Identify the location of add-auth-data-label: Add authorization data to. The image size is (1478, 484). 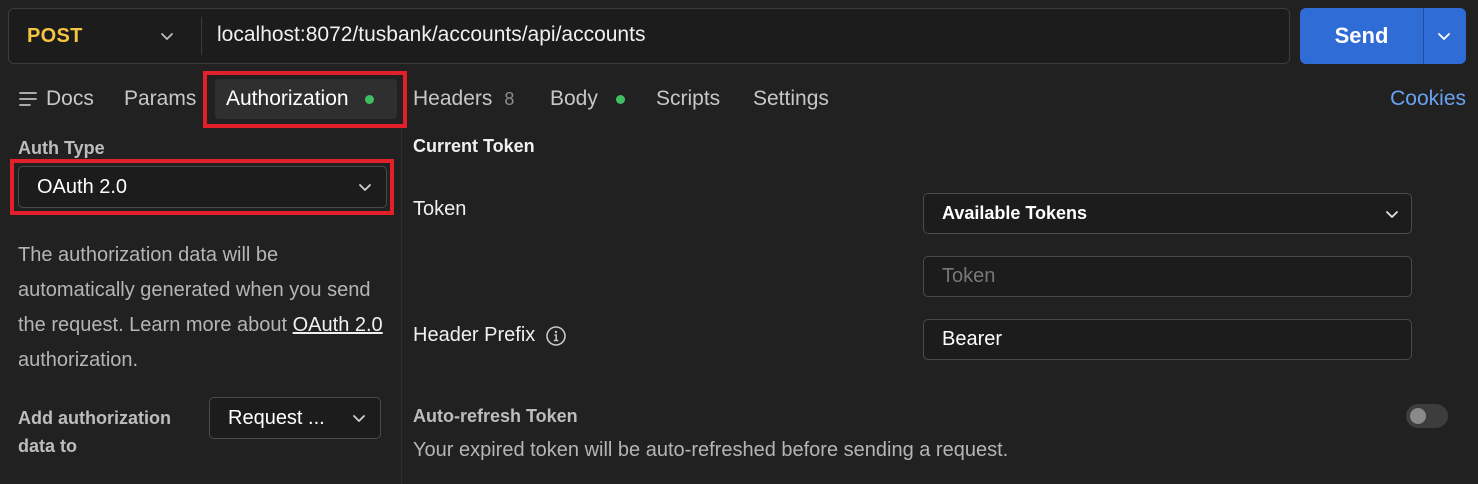
(94, 432).